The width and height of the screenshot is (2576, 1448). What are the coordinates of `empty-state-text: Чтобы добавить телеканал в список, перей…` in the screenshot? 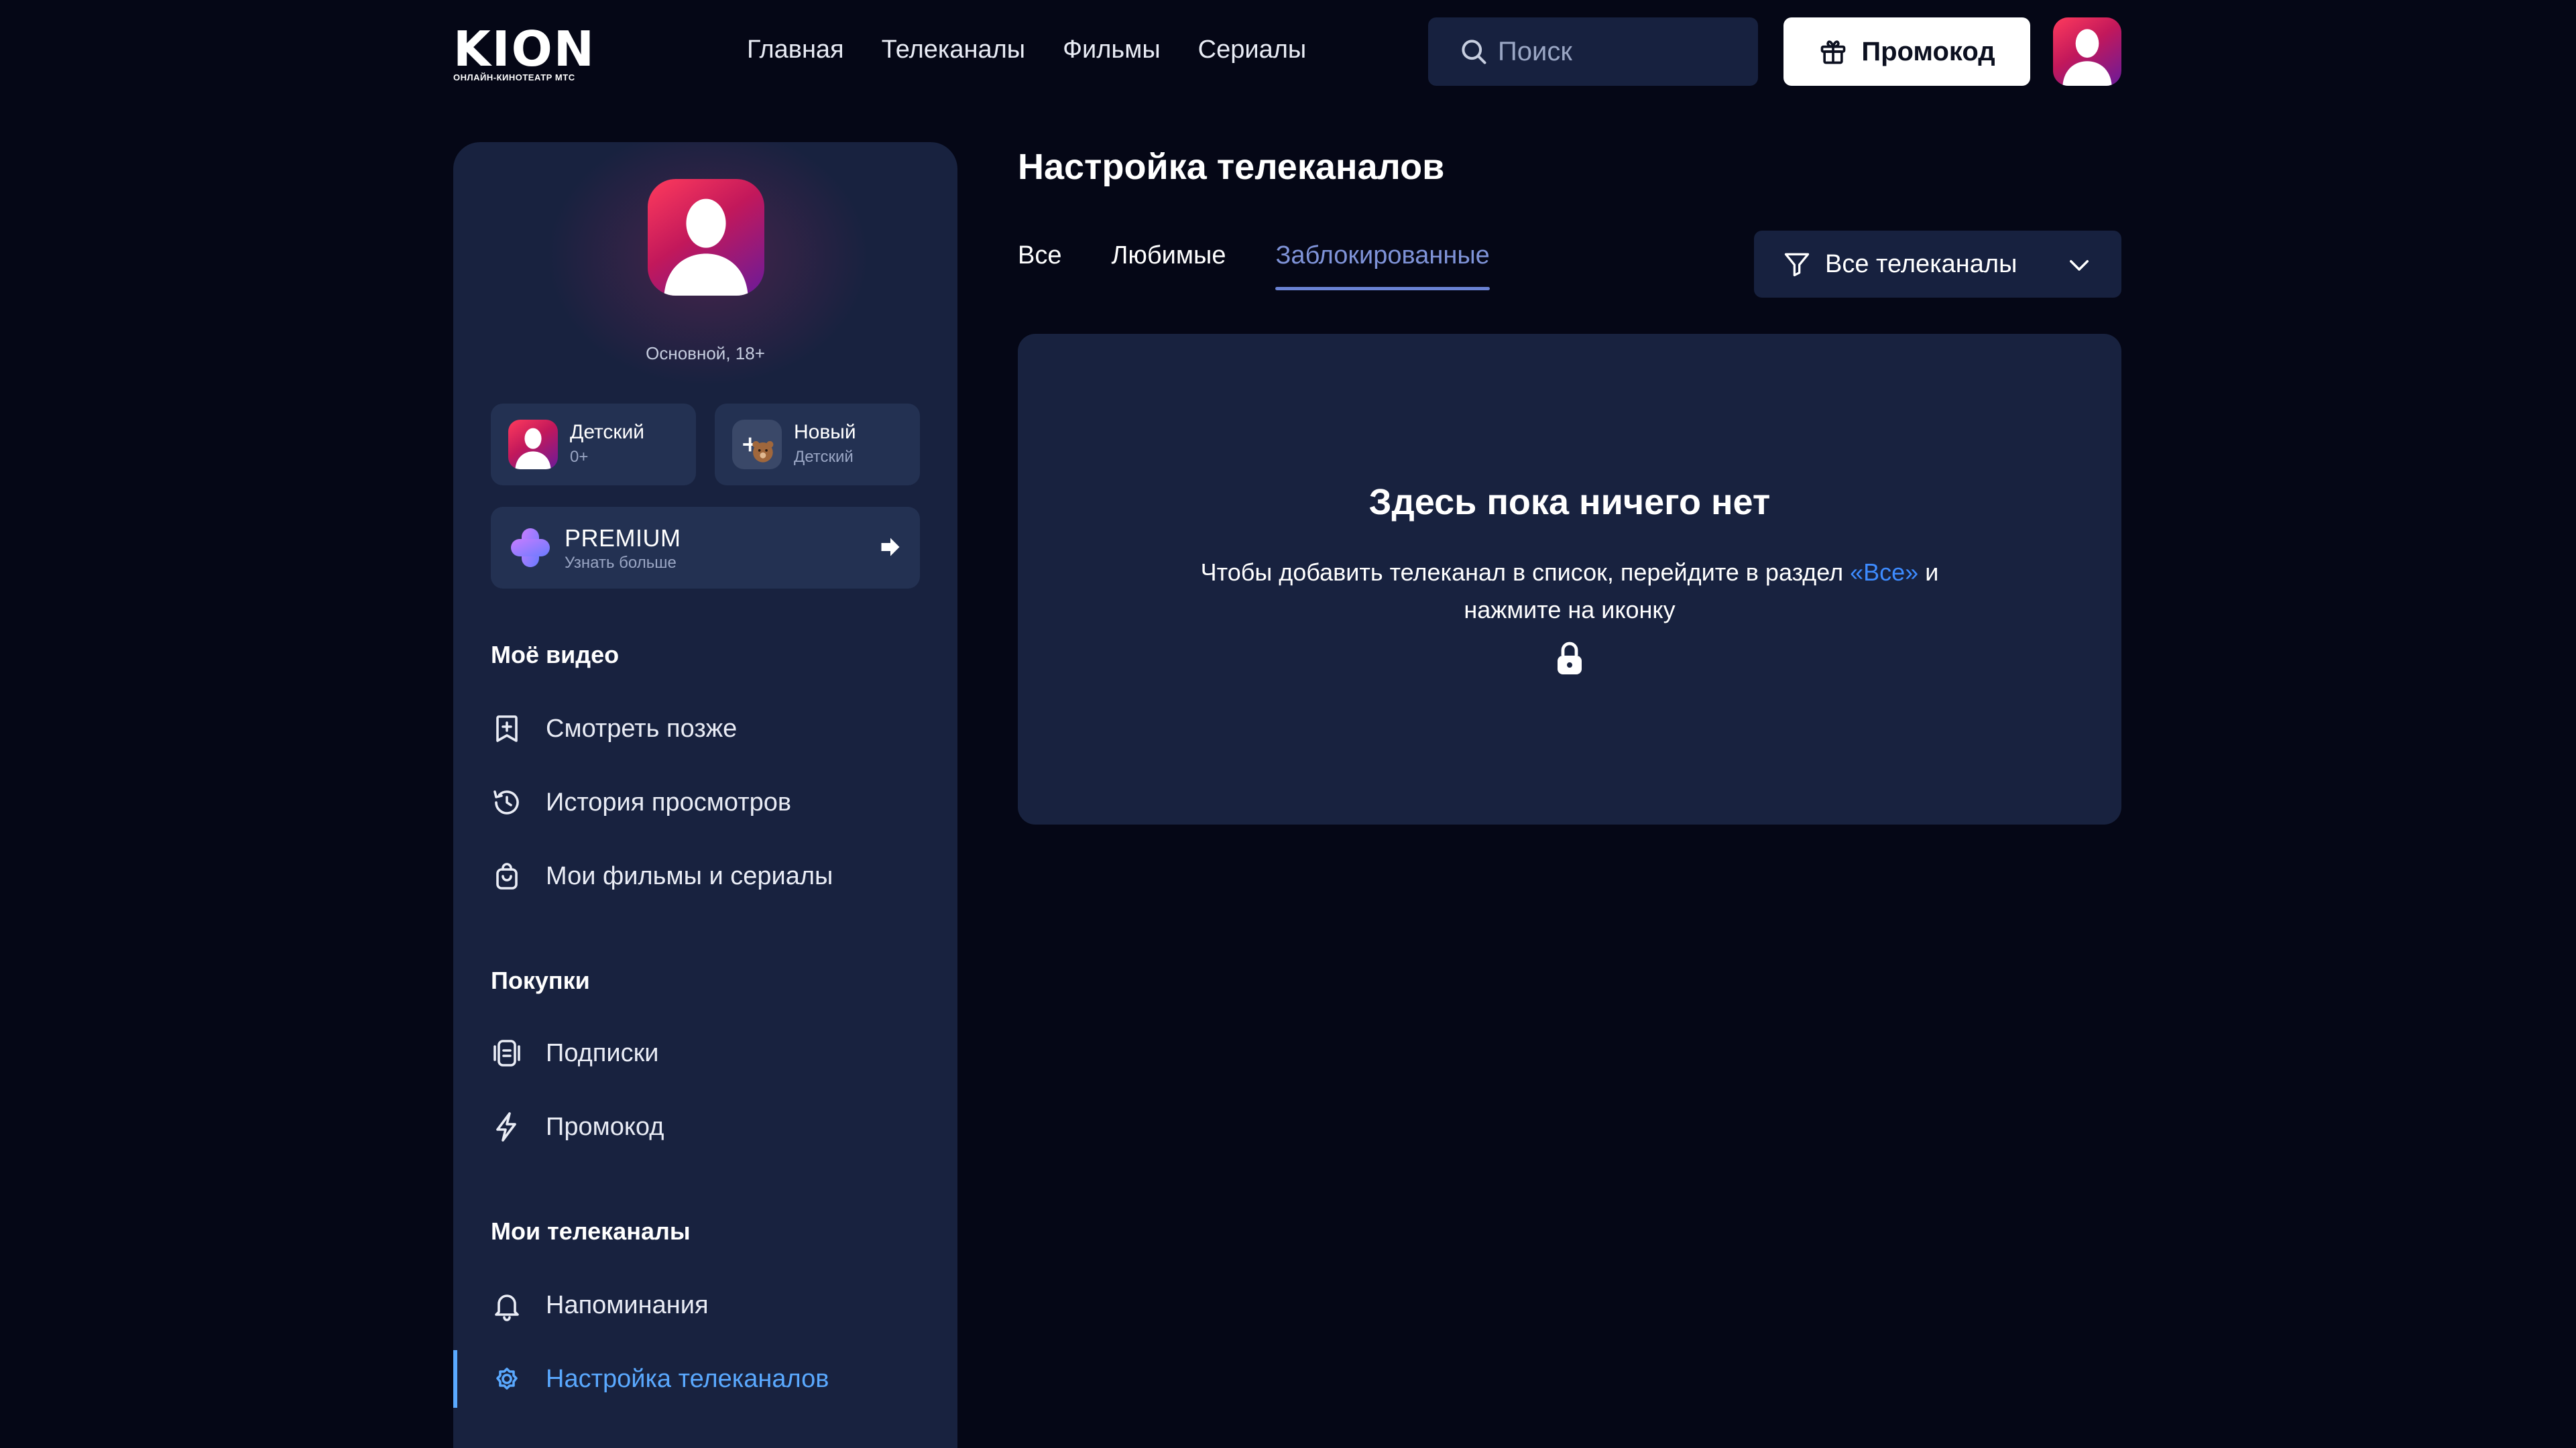 It's located at (1569, 591).